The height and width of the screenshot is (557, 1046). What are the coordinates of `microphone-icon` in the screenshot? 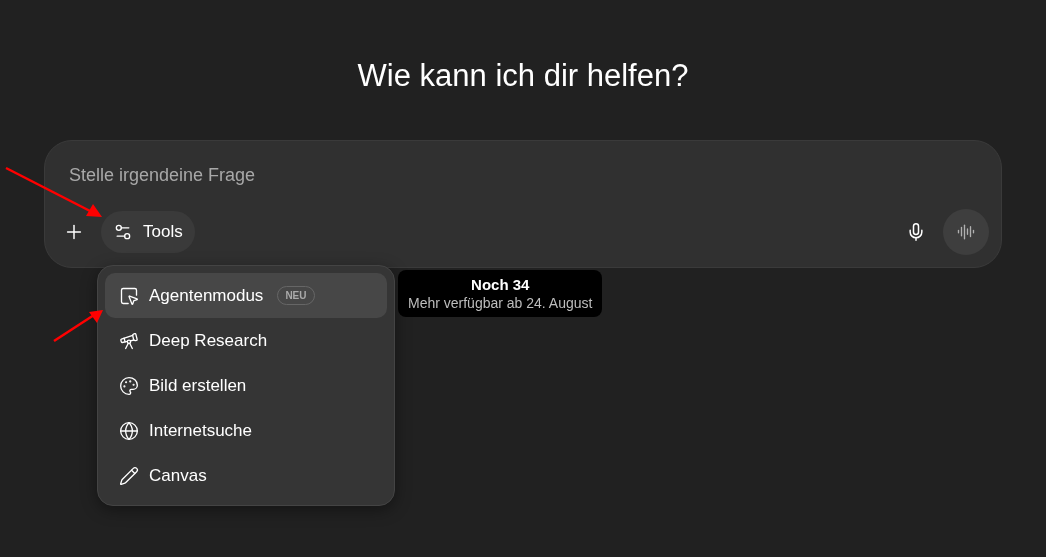 It's located at (916, 232).